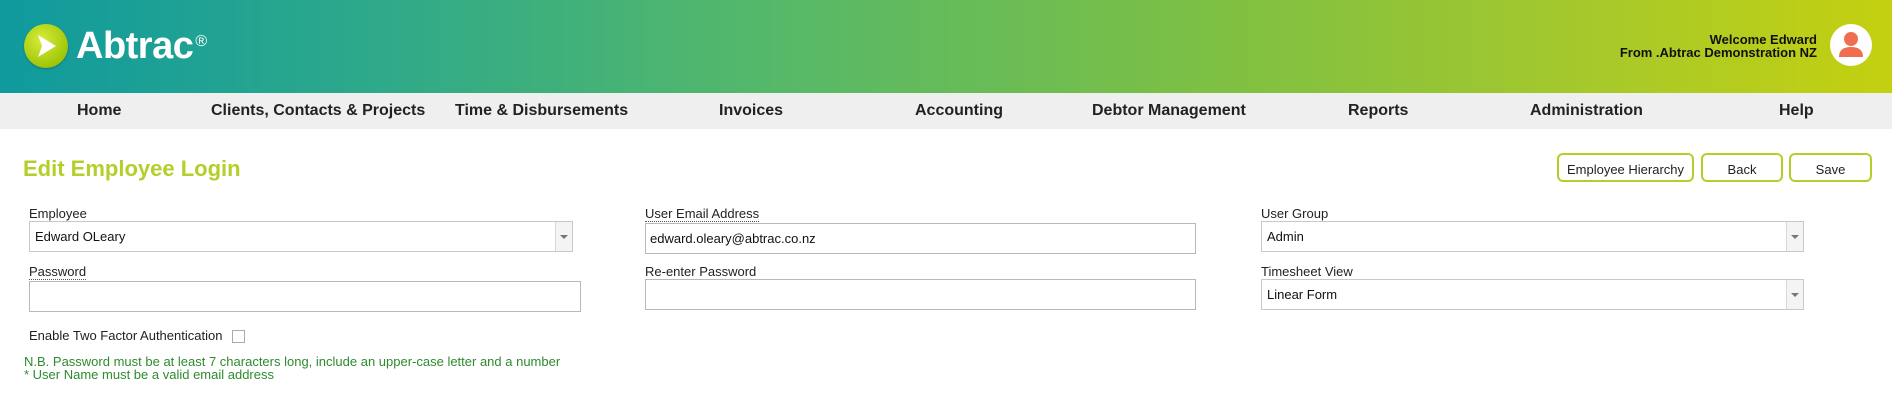  I want to click on timesheet-view-value: Linear Form, so click(1302, 294).